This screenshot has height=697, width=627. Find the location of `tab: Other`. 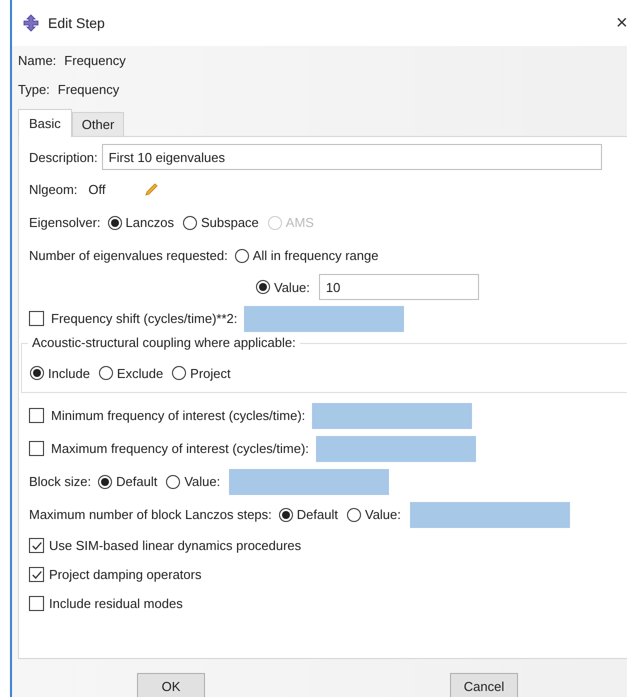

tab: Other is located at coordinates (98, 124).